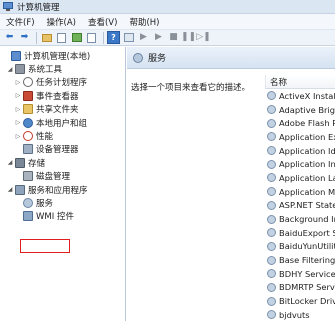 The image size is (335, 321). I want to click on service-name: Base Filtering E, so click(307, 260).